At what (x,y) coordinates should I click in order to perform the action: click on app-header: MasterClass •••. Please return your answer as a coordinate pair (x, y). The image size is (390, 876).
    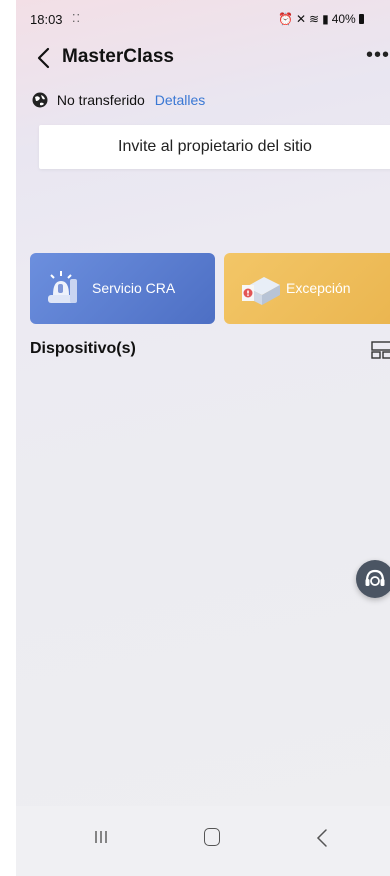
    Looking at the image, I should click on (203, 58).